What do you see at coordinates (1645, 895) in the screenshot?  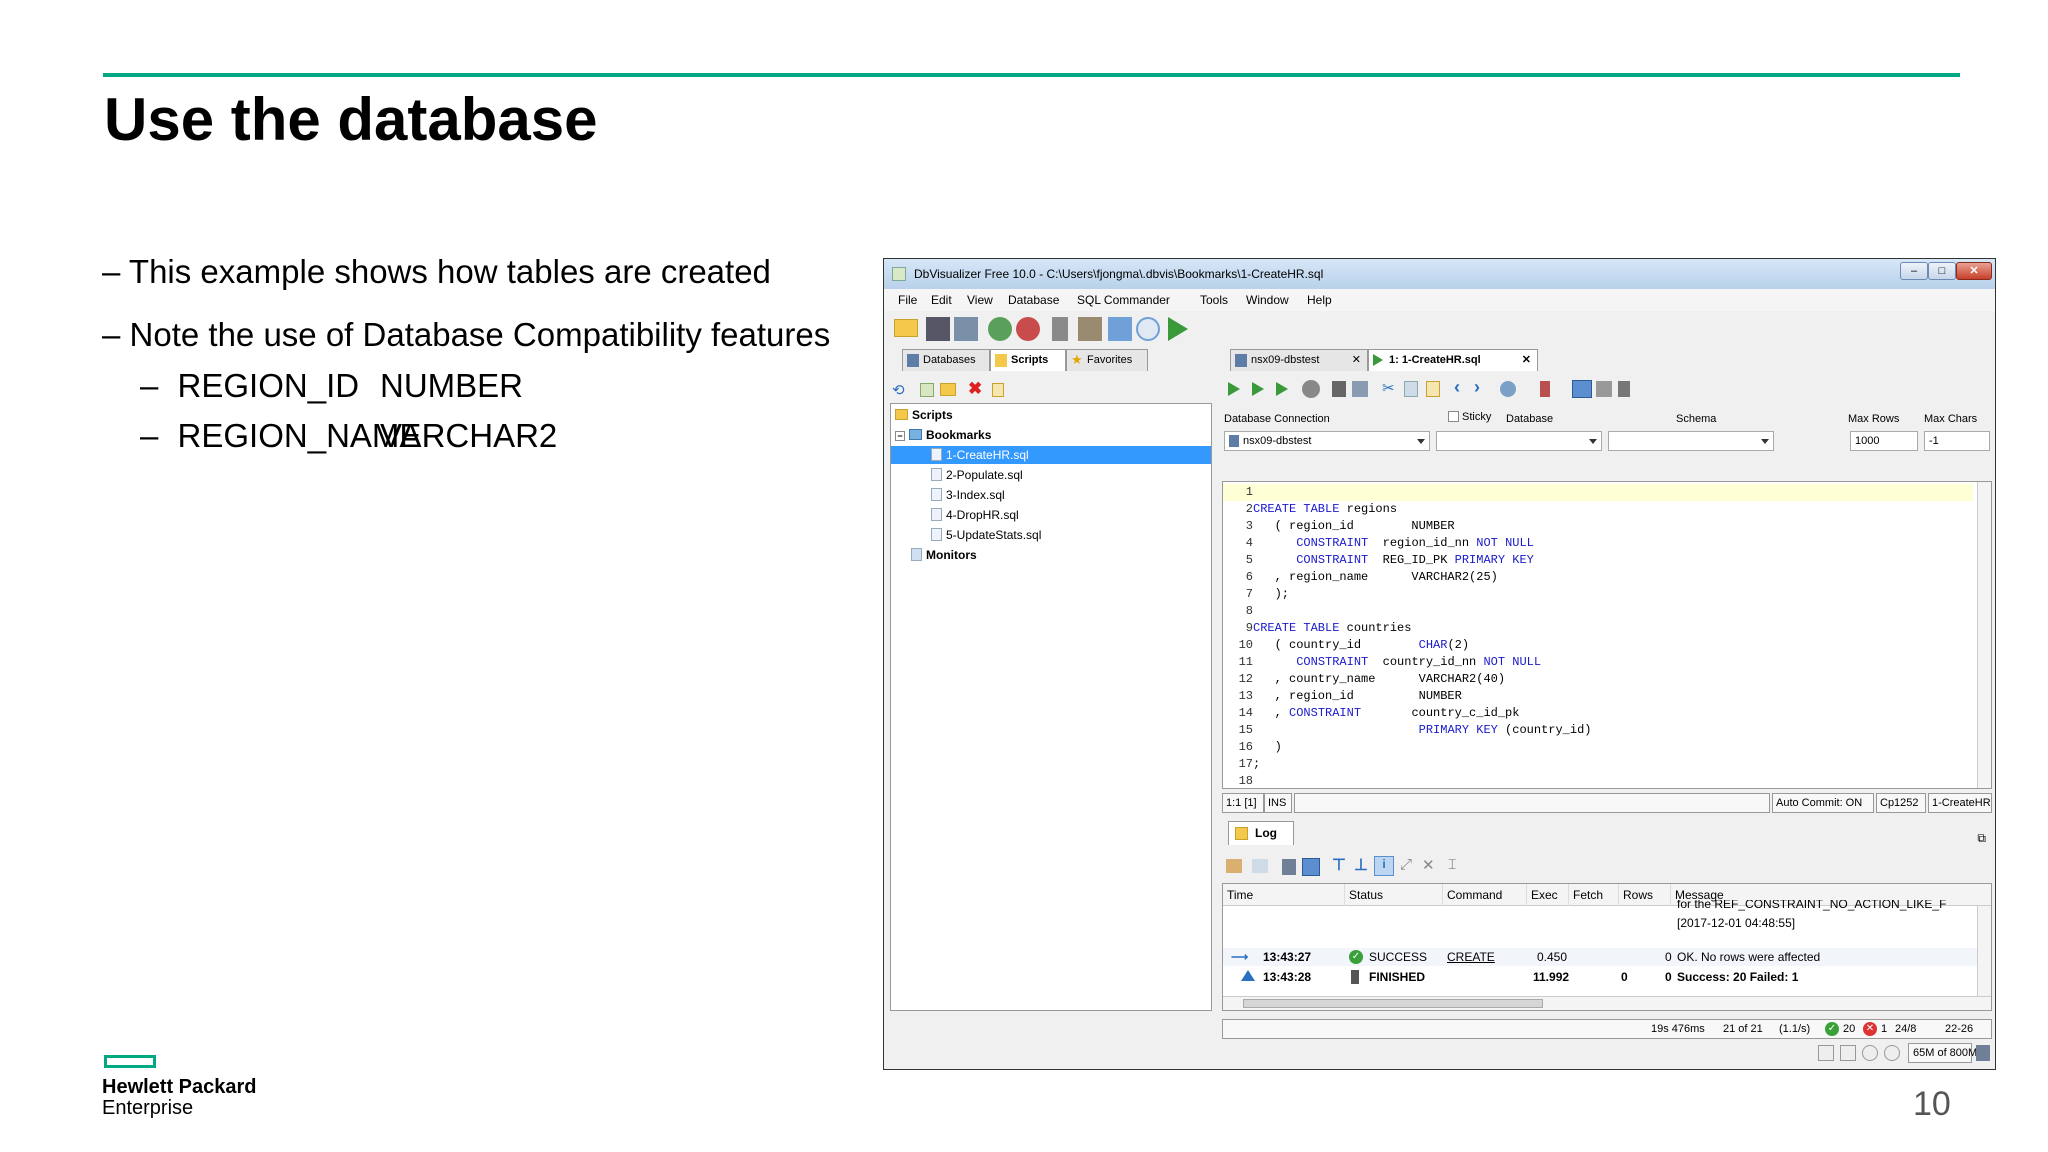 I see `col-rows: Rows` at bounding box center [1645, 895].